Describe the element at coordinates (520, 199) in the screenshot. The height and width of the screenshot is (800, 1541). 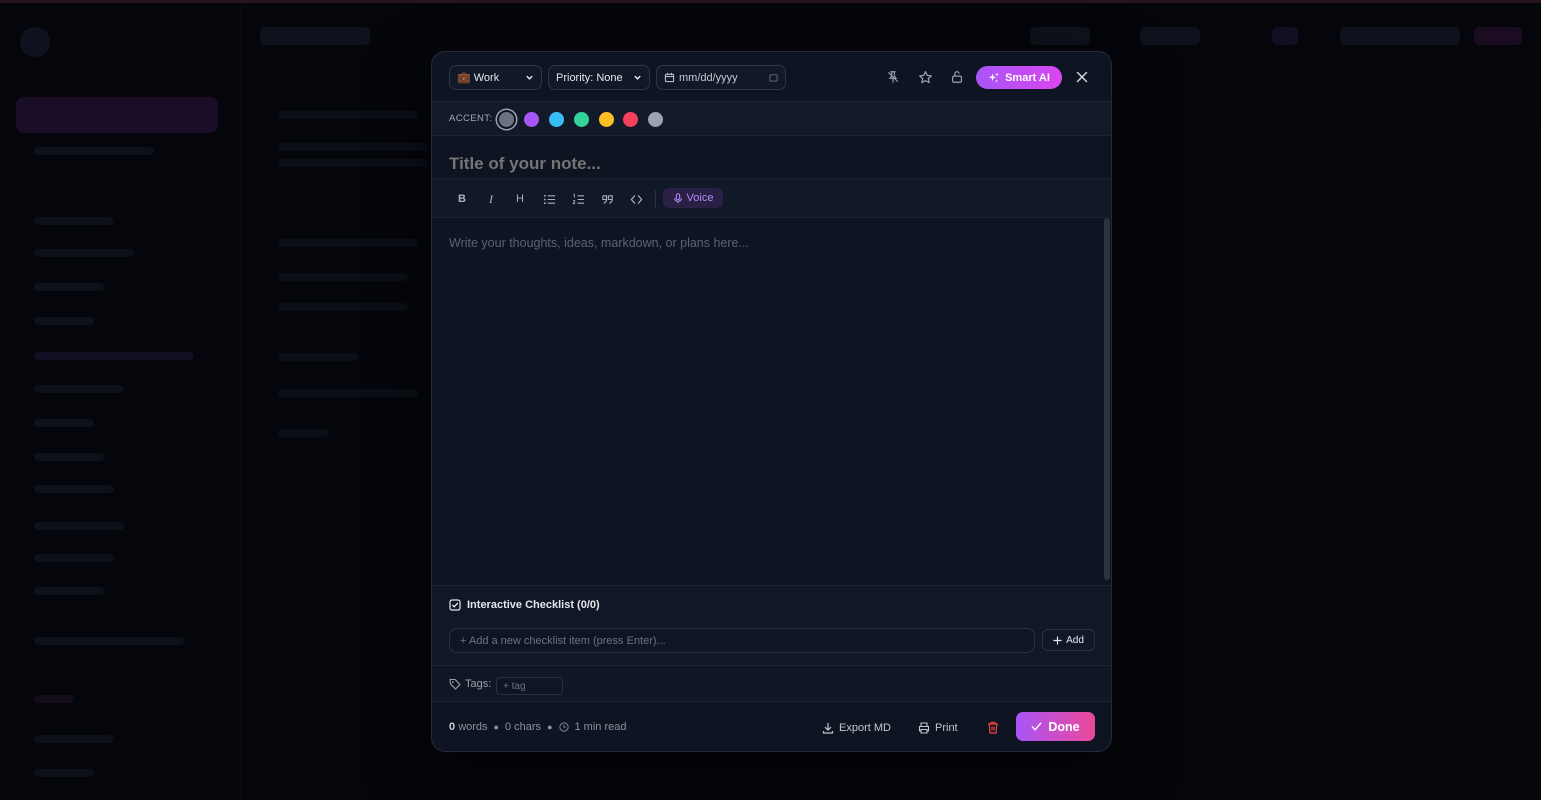
I see `heading-button: H` at that location.